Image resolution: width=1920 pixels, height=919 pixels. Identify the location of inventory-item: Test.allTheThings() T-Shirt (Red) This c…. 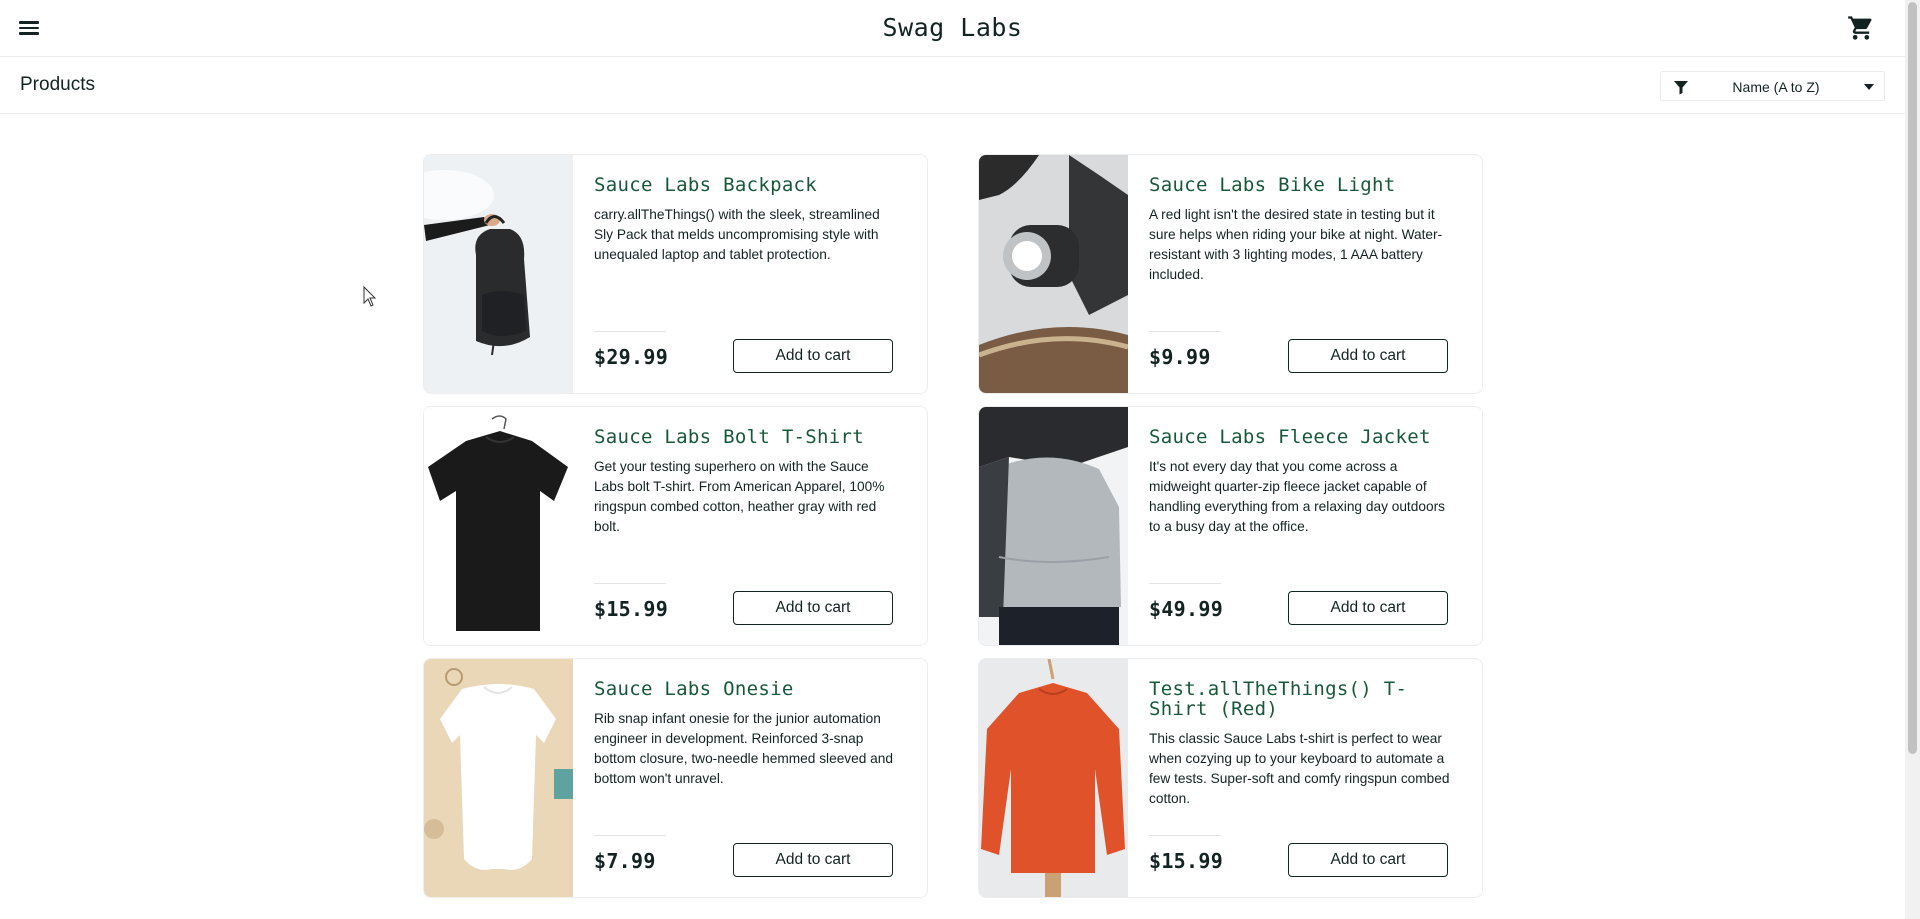
(1230, 778).